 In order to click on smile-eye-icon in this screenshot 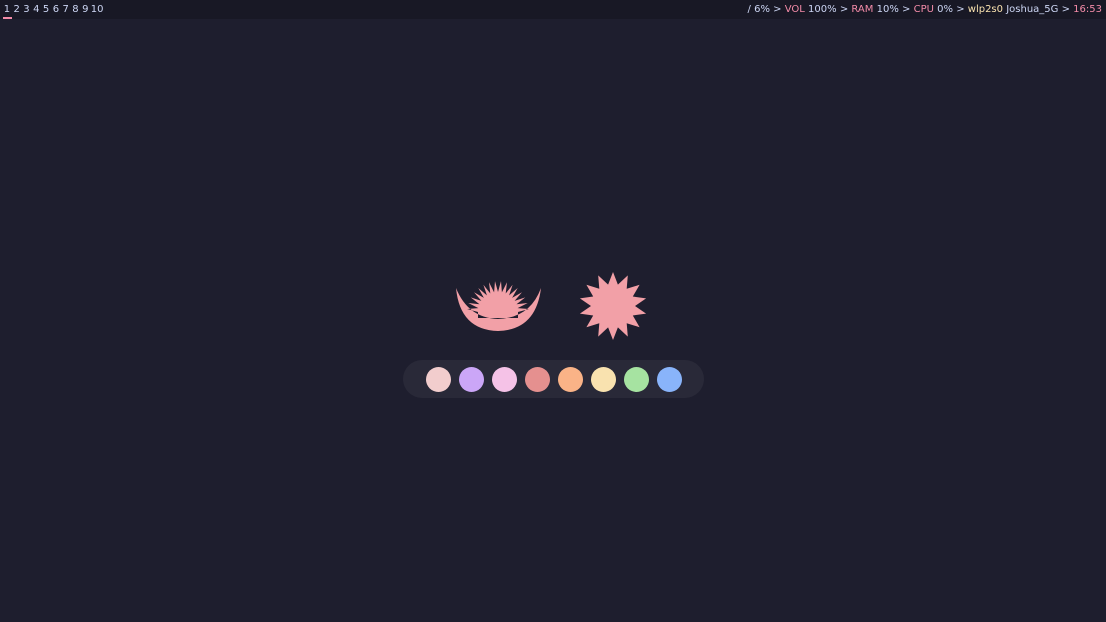, I will do `click(498, 306)`.